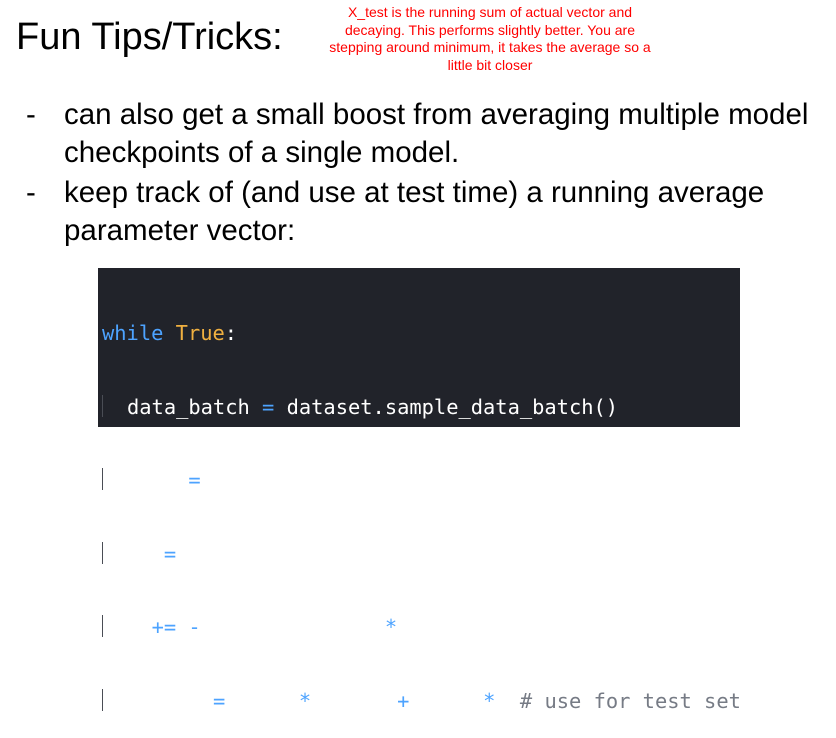  Describe the element at coordinates (421, 333) in the screenshot. I see `code-line: while True:` at that location.